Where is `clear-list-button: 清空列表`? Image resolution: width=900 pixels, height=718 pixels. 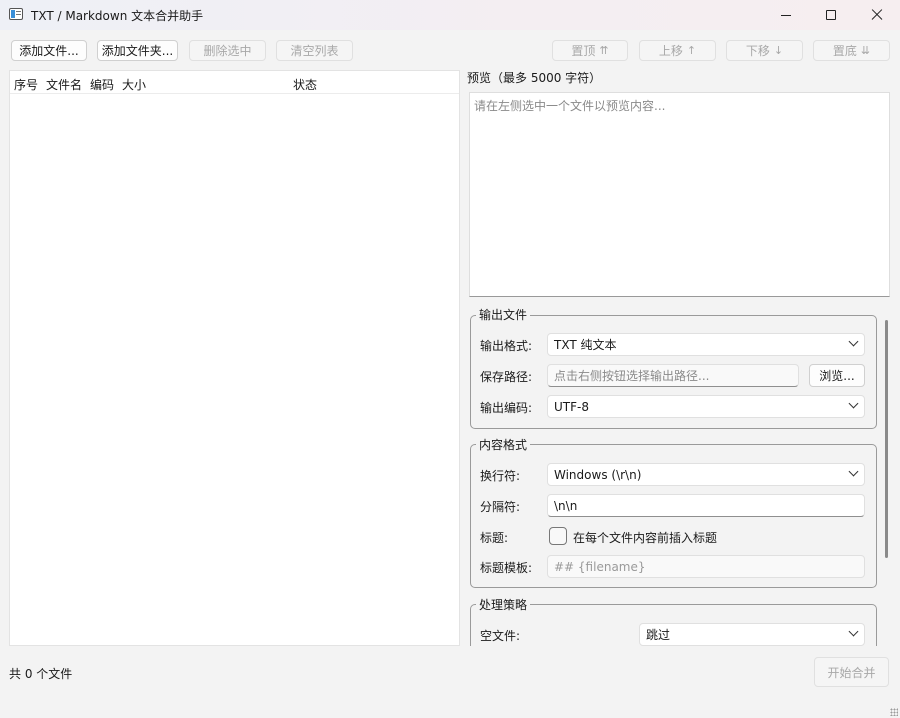
clear-list-button: 清空列表 is located at coordinates (314, 50).